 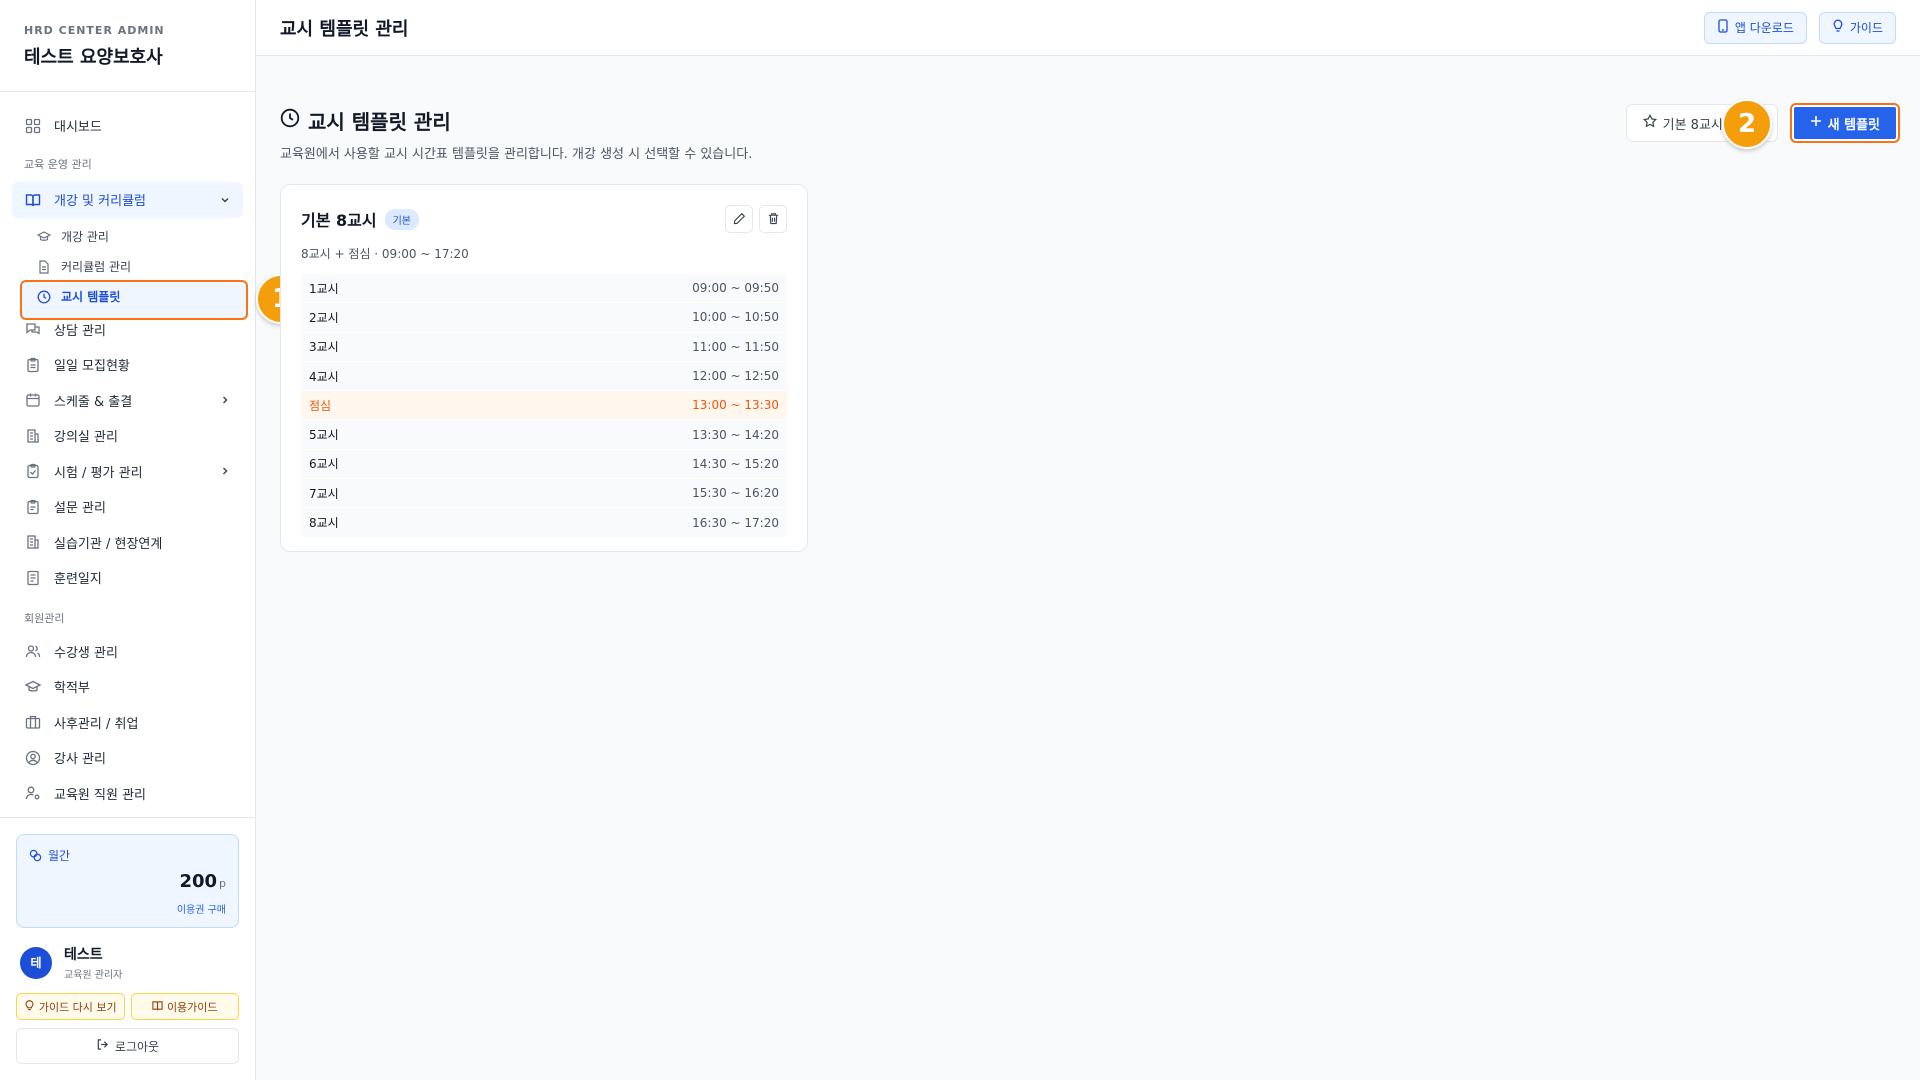 What do you see at coordinates (33, 578) in the screenshot?
I see `notebook-icon` at bounding box center [33, 578].